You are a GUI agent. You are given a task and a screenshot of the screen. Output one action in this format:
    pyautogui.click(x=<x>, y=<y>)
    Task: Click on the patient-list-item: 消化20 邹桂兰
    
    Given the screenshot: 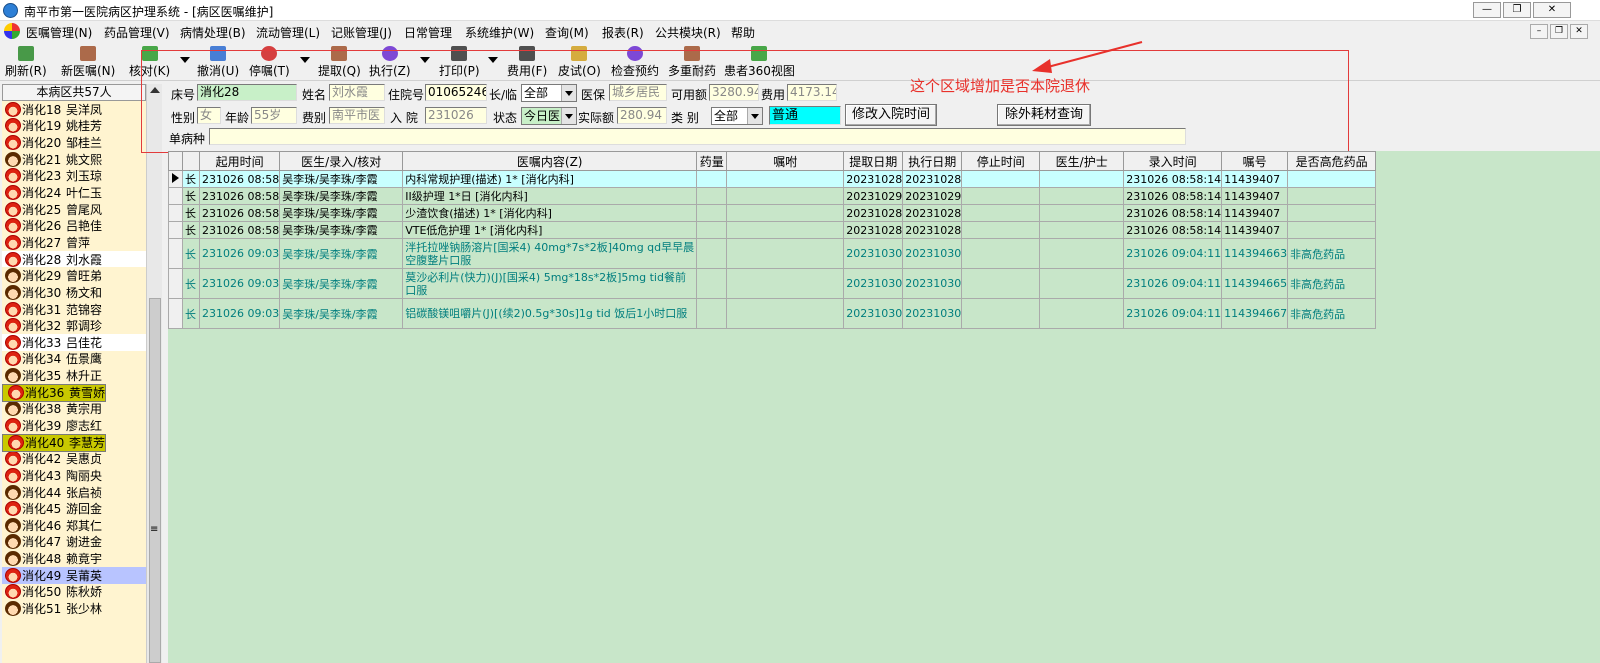 What is the action you would take?
    pyautogui.click(x=74, y=142)
    